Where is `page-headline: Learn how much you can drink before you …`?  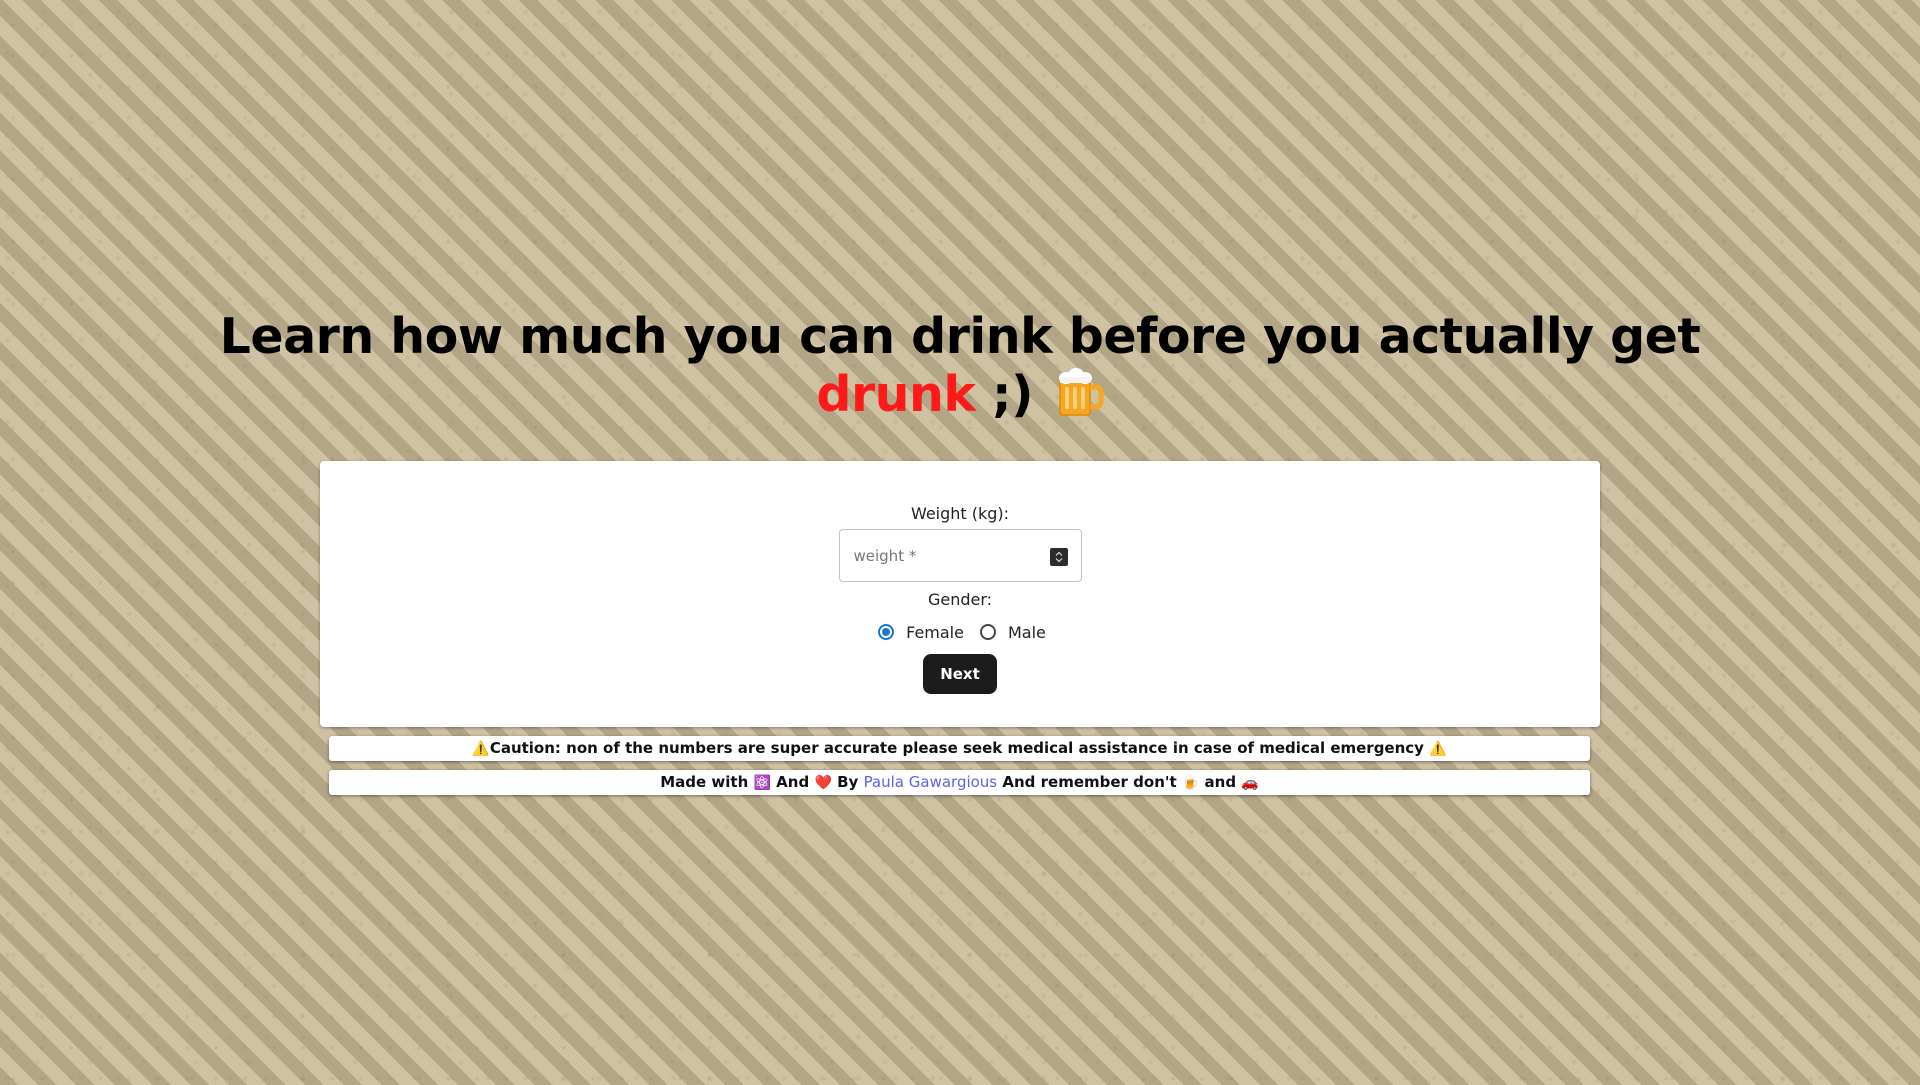 page-headline: Learn how much you can drink before you … is located at coordinates (960, 365).